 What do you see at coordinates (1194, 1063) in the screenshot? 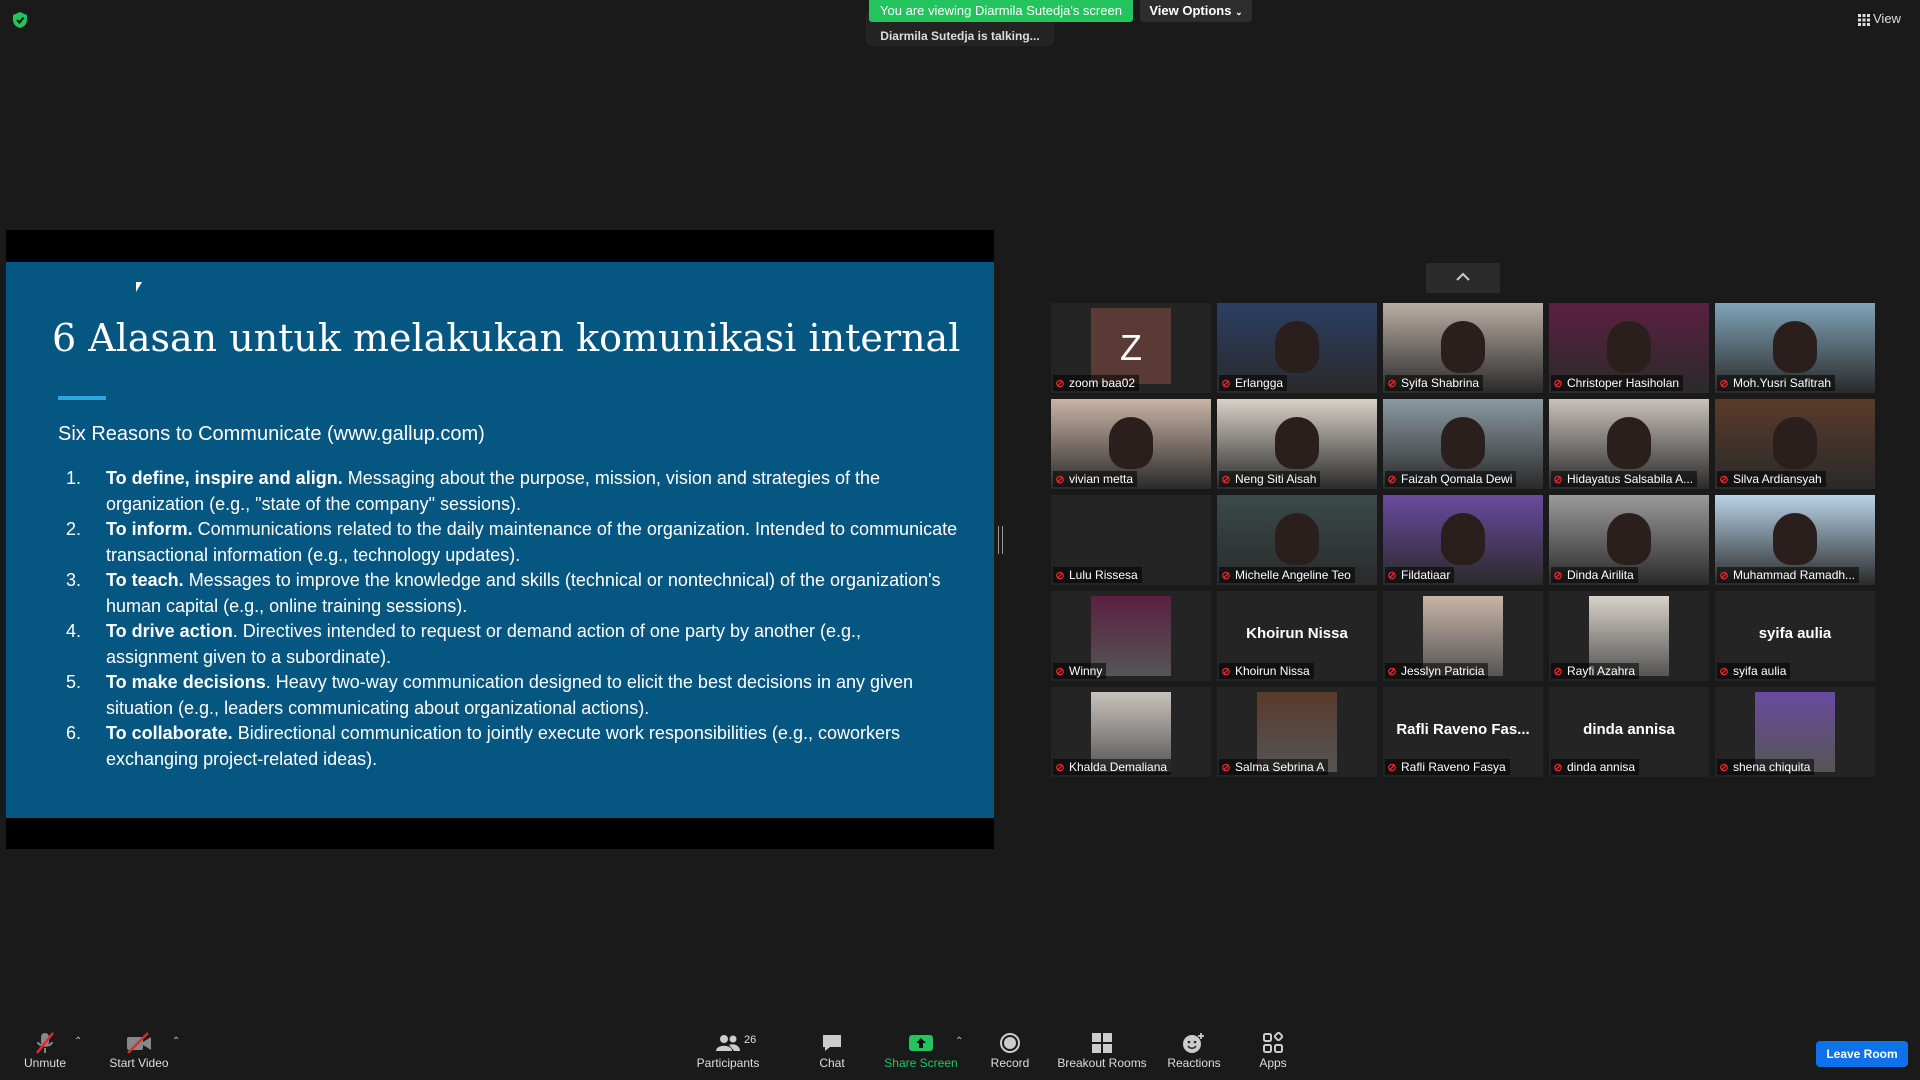
I see `reactions-label: Reactions` at bounding box center [1194, 1063].